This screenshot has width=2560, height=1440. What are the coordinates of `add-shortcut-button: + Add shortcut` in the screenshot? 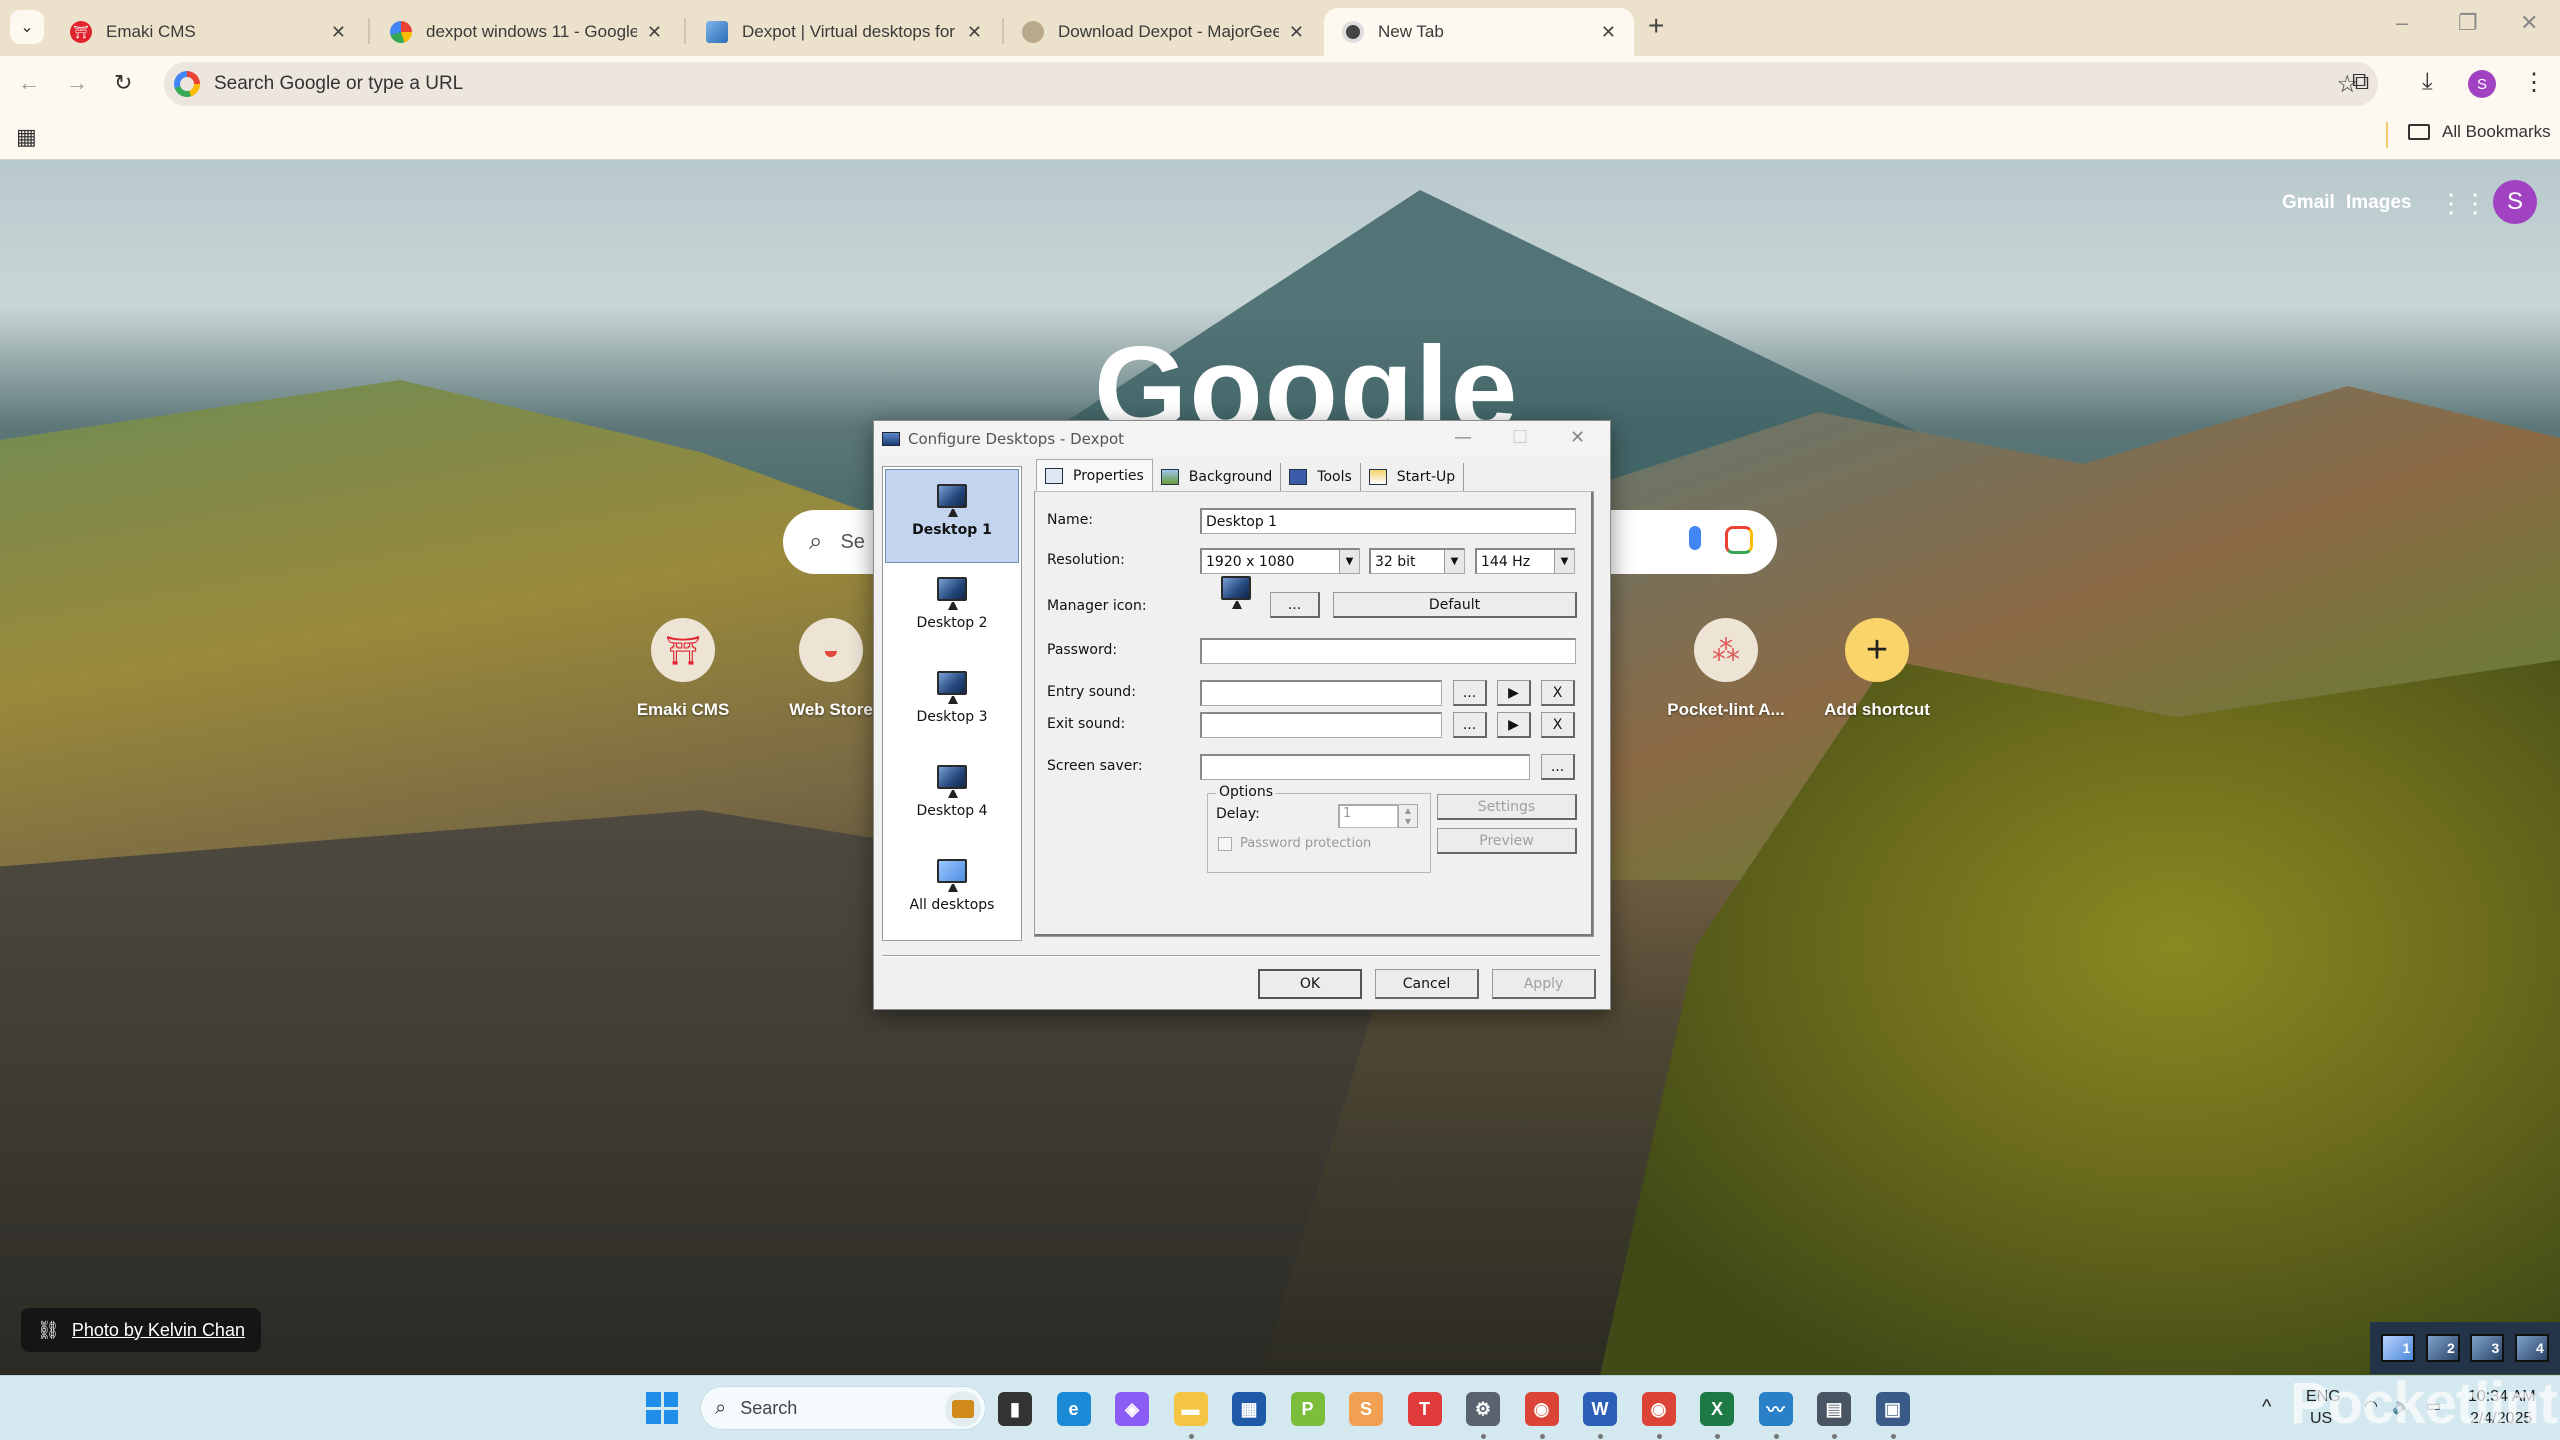 It's located at (1877, 669).